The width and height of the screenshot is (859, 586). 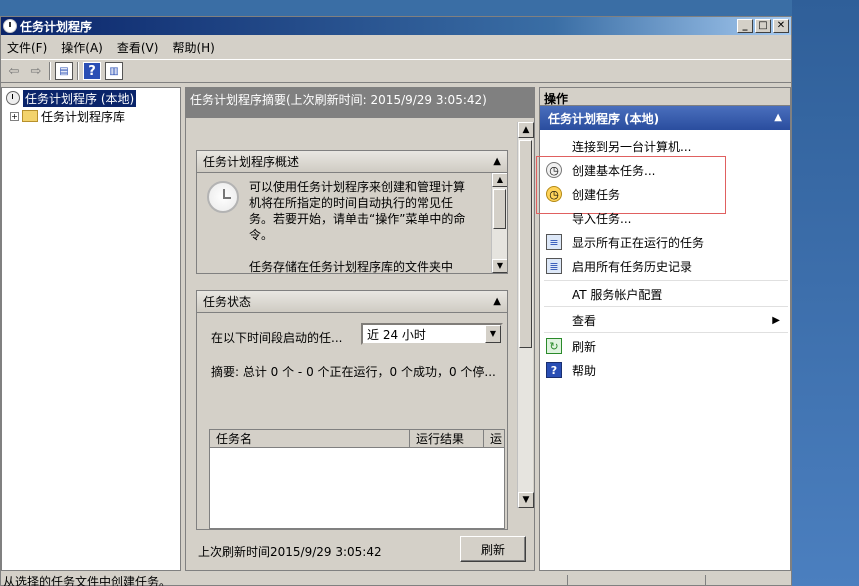 What do you see at coordinates (596, 194) in the screenshot?
I see `action-label: 创建任务` at bounding box center [596, 194].